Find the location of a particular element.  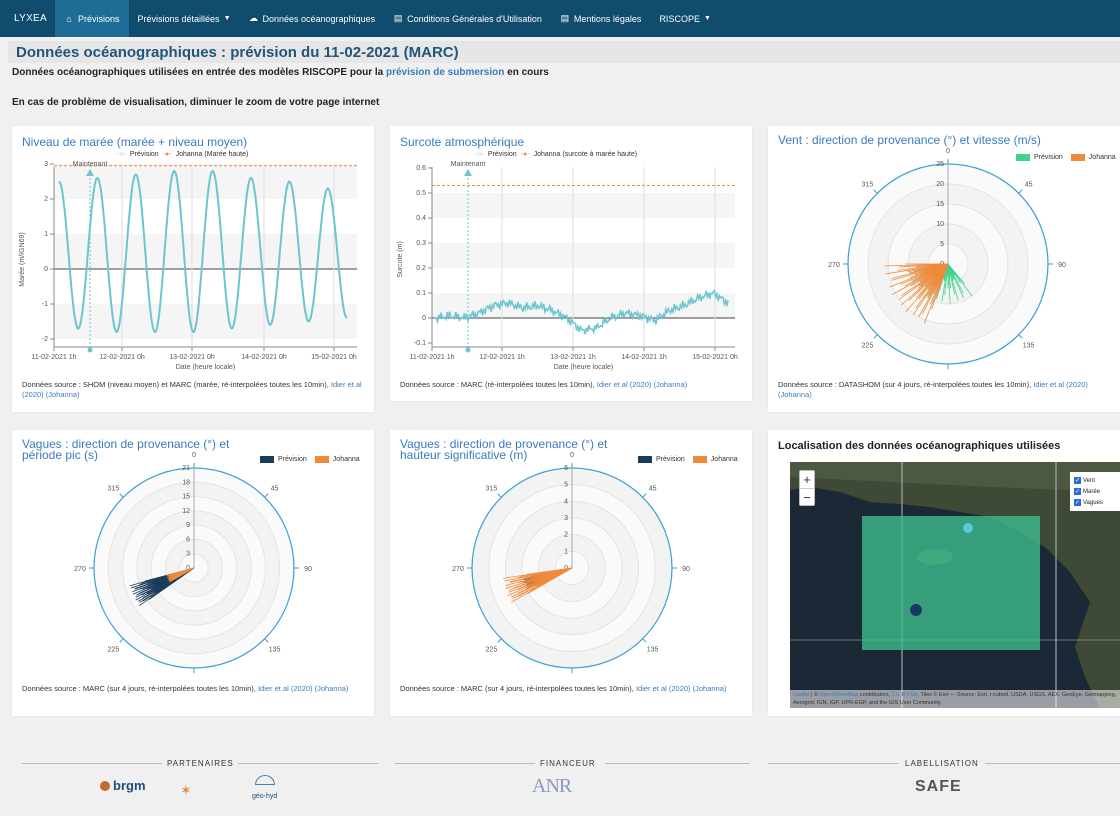

radial-tick-label: 3 is located at coordinates (188, 554).